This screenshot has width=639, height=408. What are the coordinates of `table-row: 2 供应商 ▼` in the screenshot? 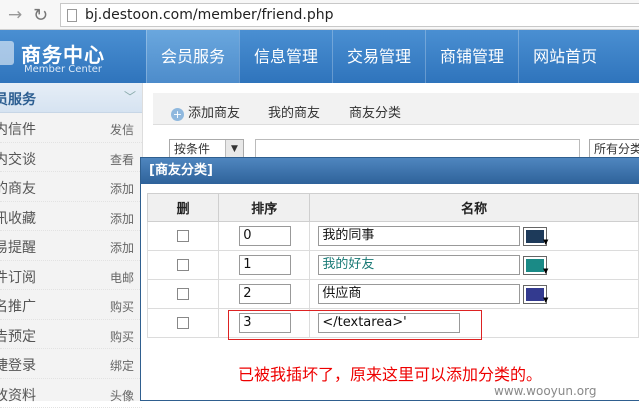 It's located at (393, 294).